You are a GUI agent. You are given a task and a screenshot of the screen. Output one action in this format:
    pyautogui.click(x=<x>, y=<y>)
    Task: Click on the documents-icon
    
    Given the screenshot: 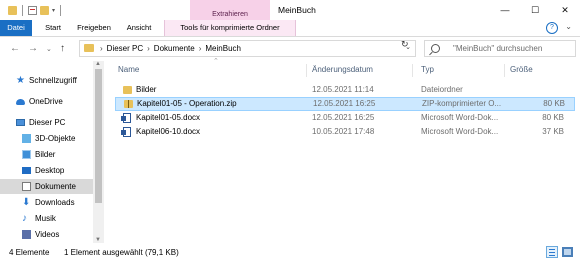 What is the action you would take?
    pyautogui.click(x=26, y=186)
    